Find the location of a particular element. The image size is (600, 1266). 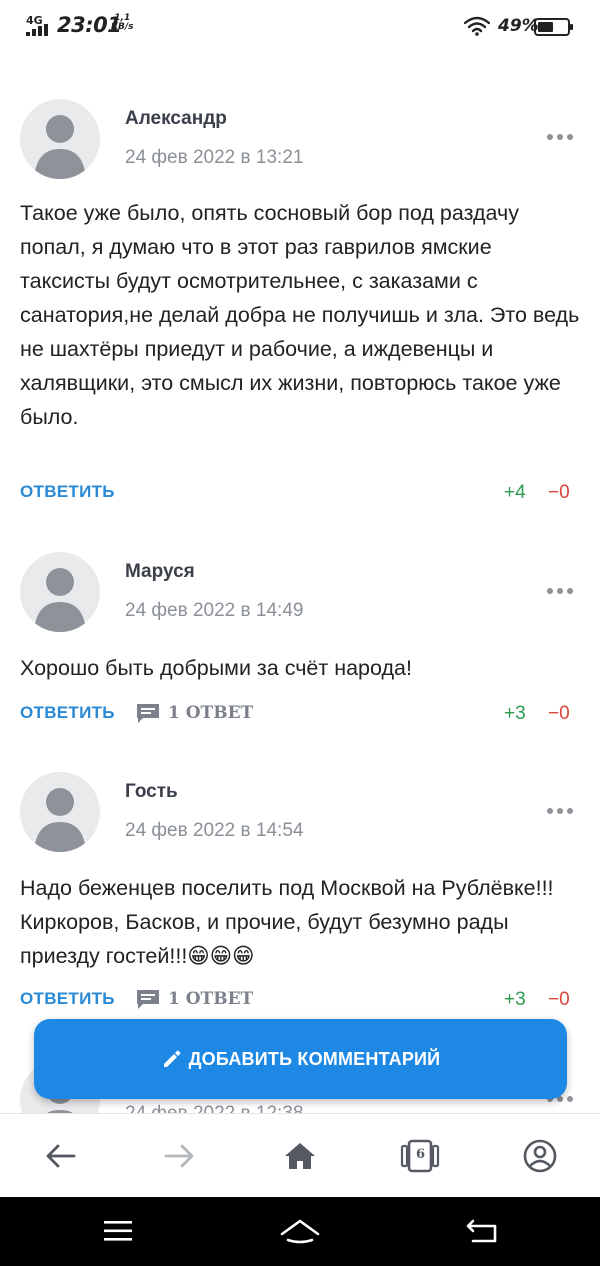

account-button is located at coordinates (540, 1156).